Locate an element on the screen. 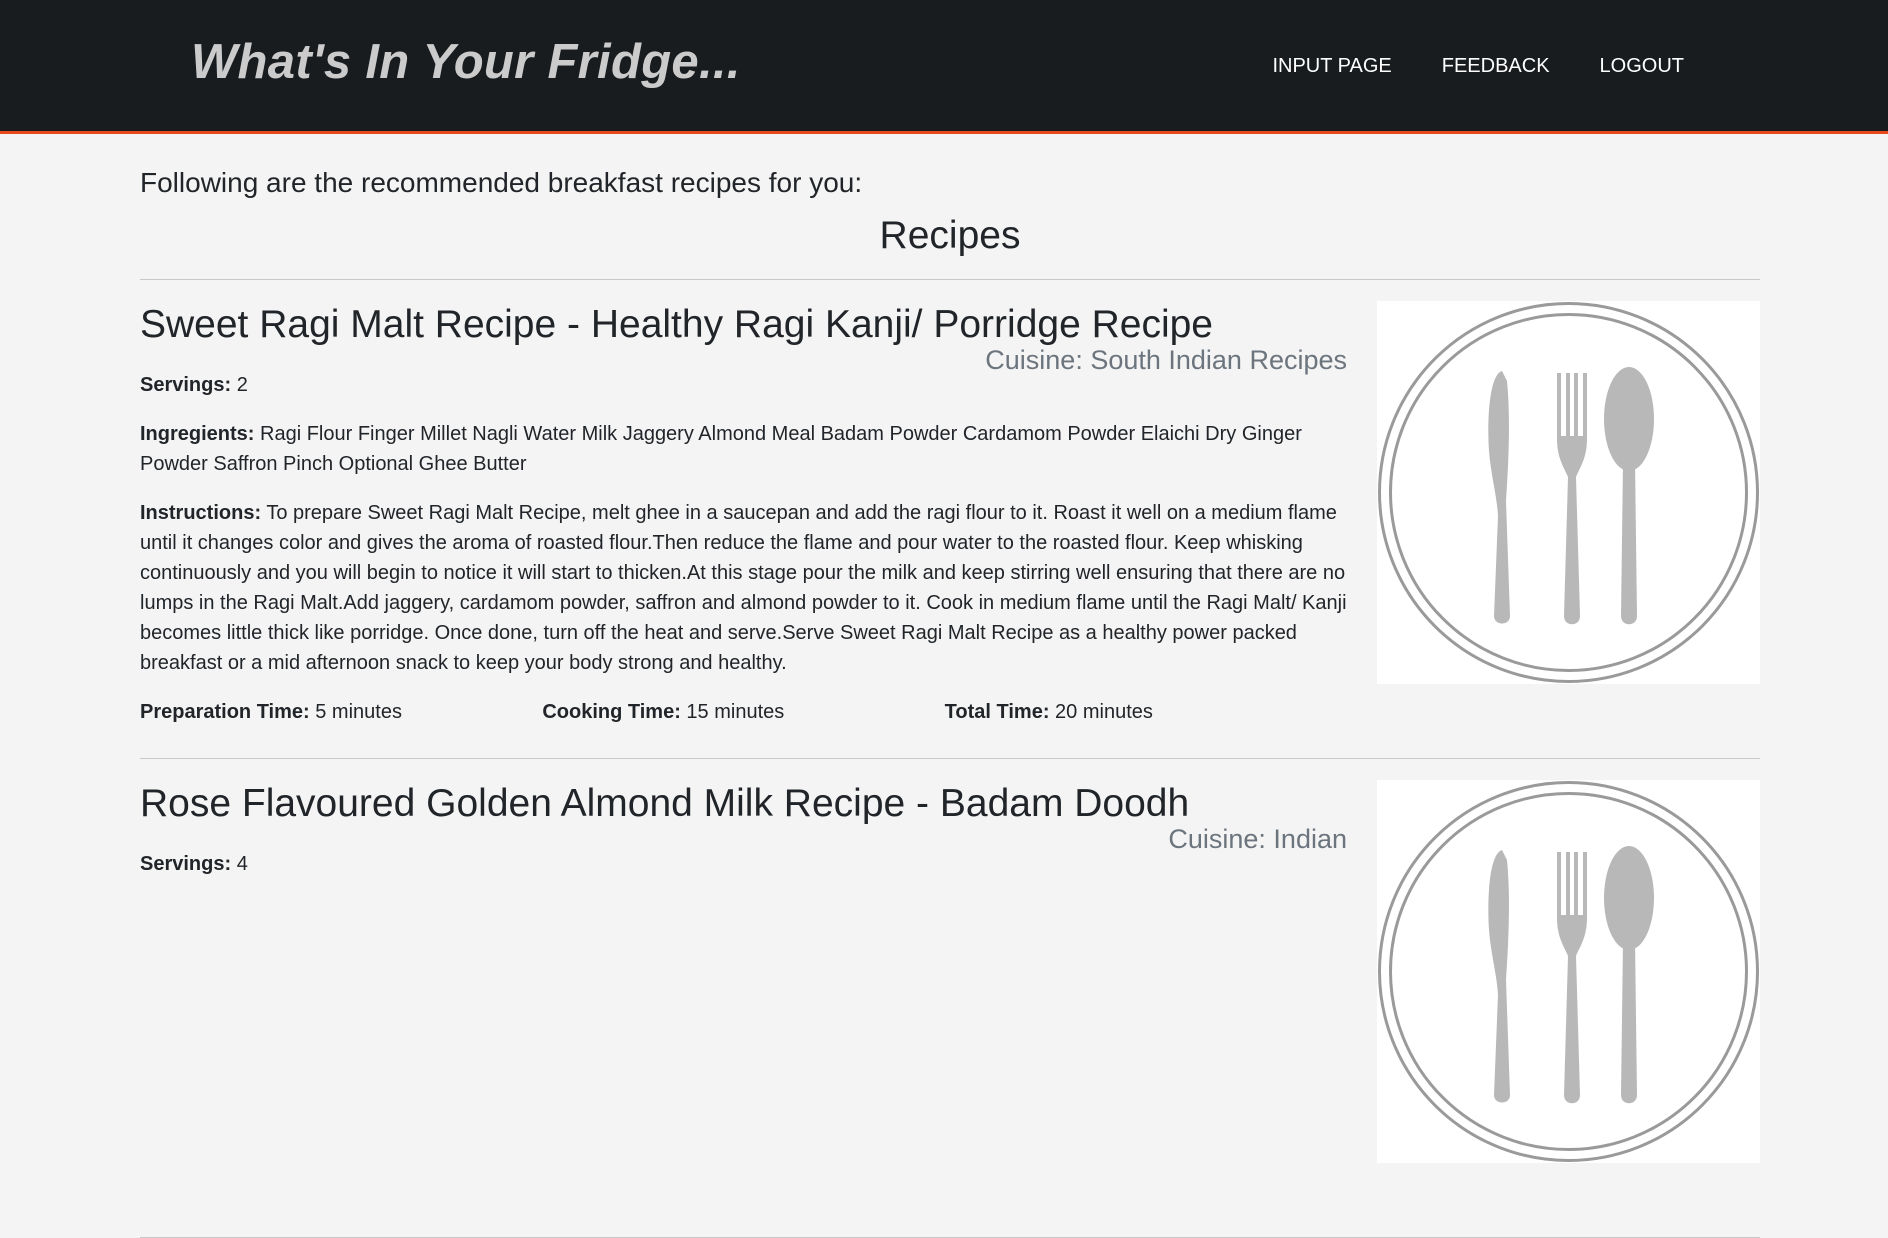 This screenshot has width=1888, height=1238. nav-links: INPUT PAGE FEEDBACK LOGOUT is located at coordinates (1478, 66).